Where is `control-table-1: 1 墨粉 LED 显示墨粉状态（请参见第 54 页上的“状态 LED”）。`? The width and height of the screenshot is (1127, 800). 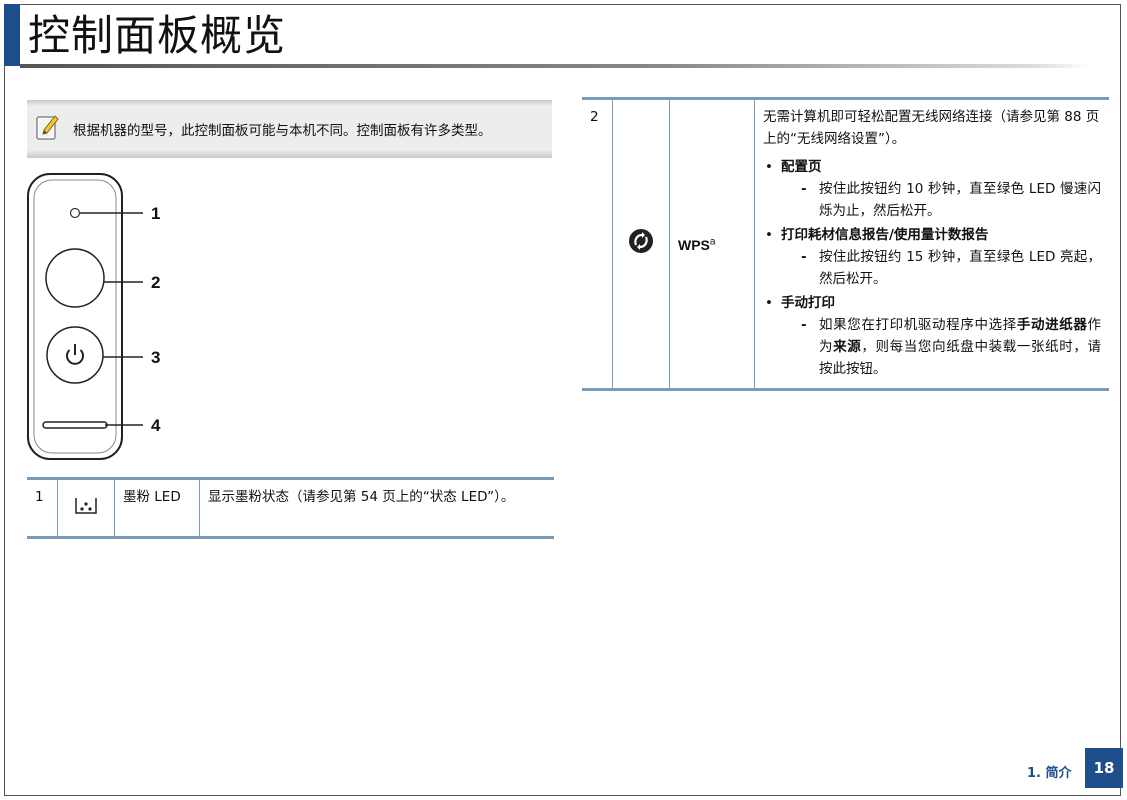
control-table-1: 1 墨粉 LED 显示墨粉状态（请参见第 54 页上的“状态 LED”）。 is located at coordinates (290, 508).